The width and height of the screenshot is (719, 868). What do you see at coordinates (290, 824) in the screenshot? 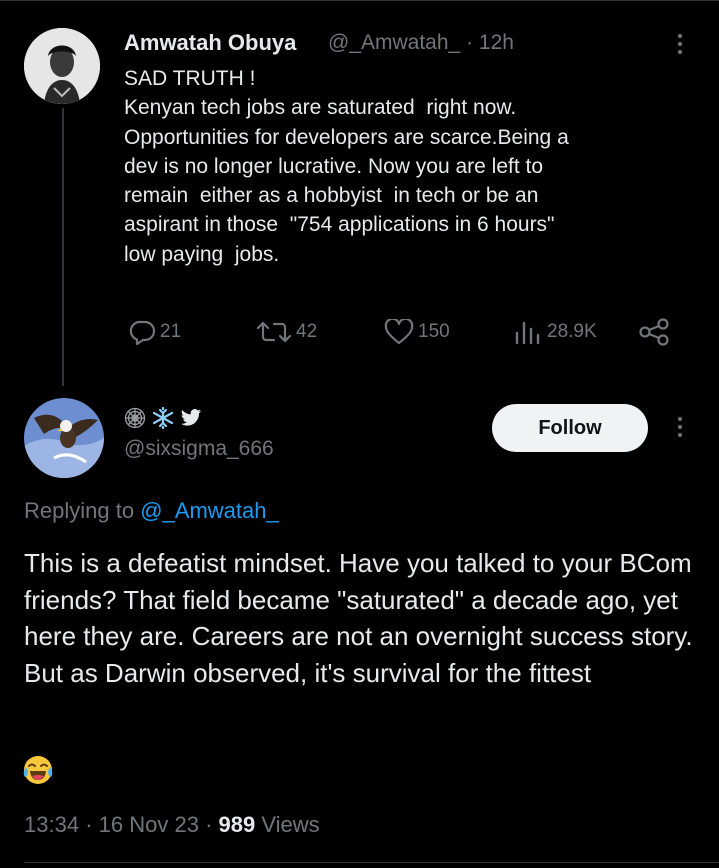
I see `reply-views-label: Views` at bounding box center [290, 824].